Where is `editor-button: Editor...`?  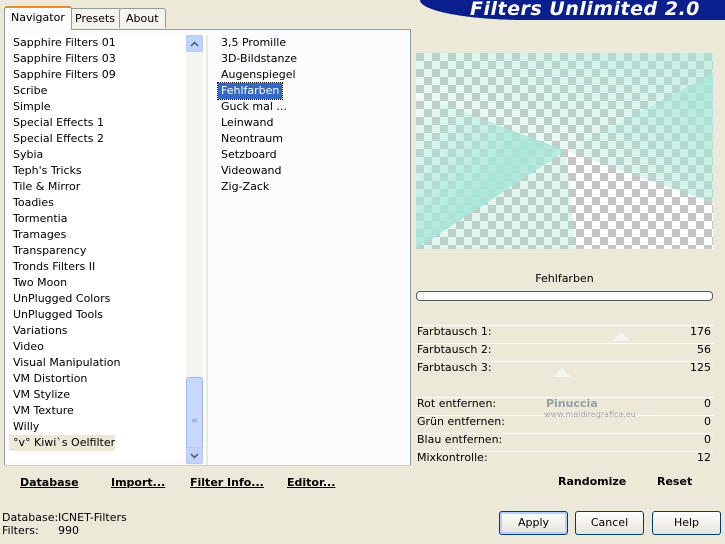 editor-button: Editor... is located at coordinates (311, 482).